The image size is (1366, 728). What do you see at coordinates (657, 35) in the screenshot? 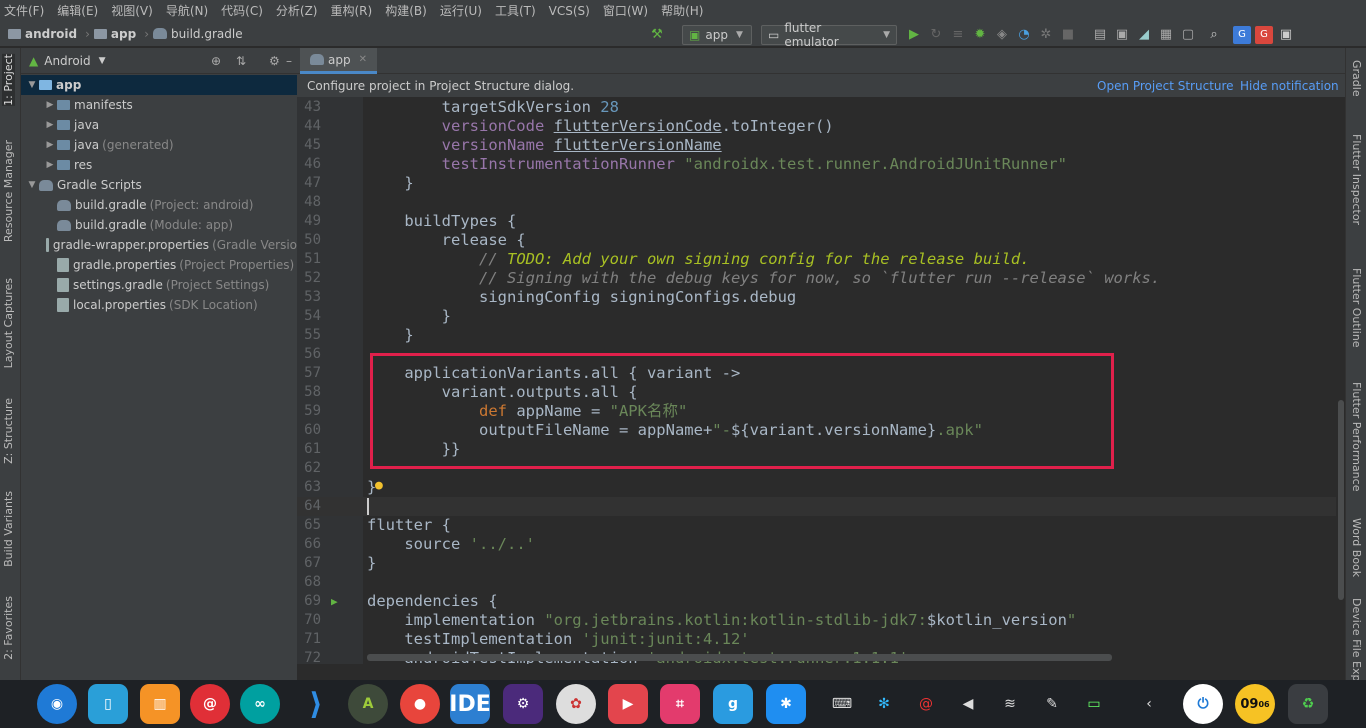
I see `hammer-icon: ⚒` at bounding box center [657, 35].